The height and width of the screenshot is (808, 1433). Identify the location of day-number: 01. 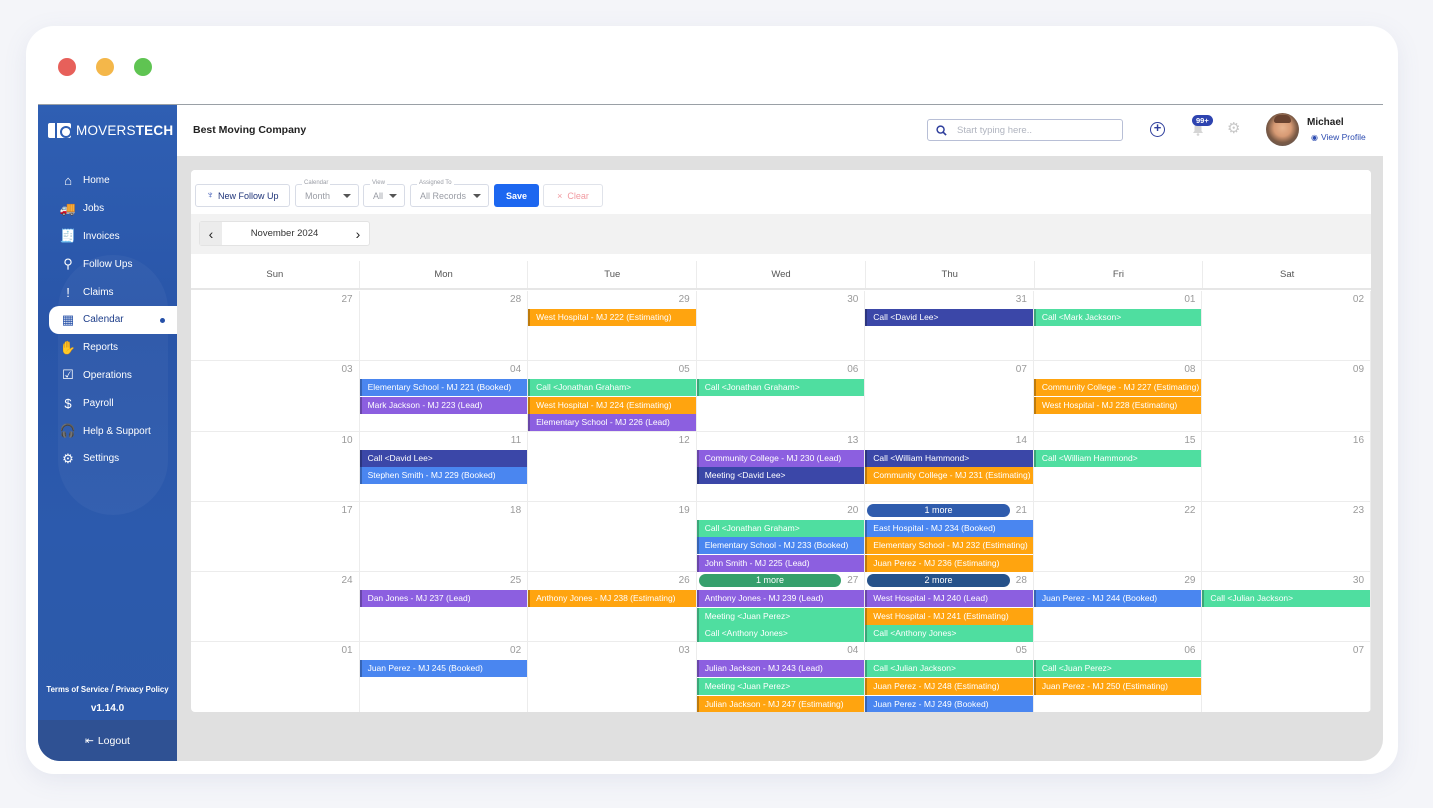
(1189, 299).